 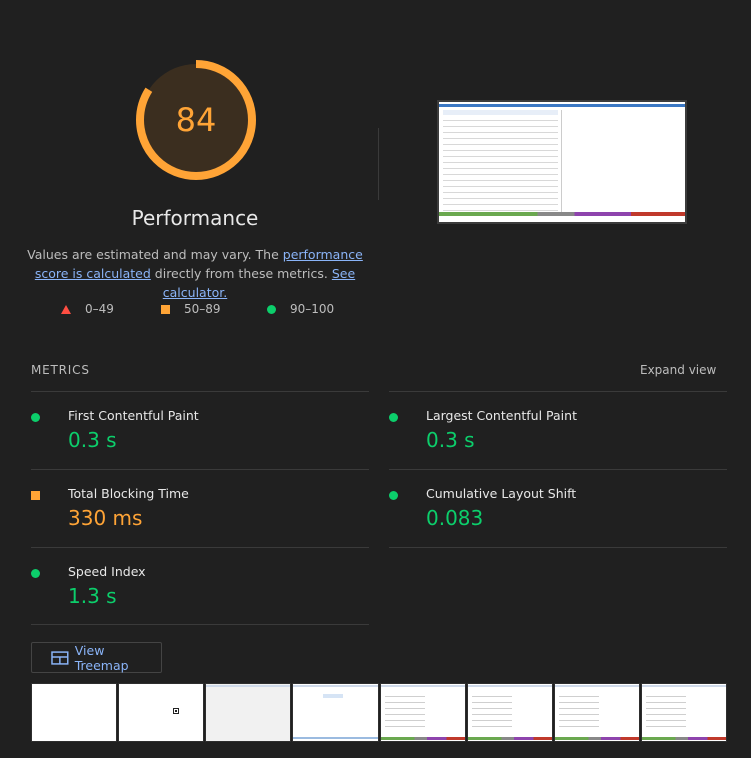 What do you see at coordinates (107, 571) in the screenshot?
I see `metric-name: Speed Index` at bounding box center [107, 571].